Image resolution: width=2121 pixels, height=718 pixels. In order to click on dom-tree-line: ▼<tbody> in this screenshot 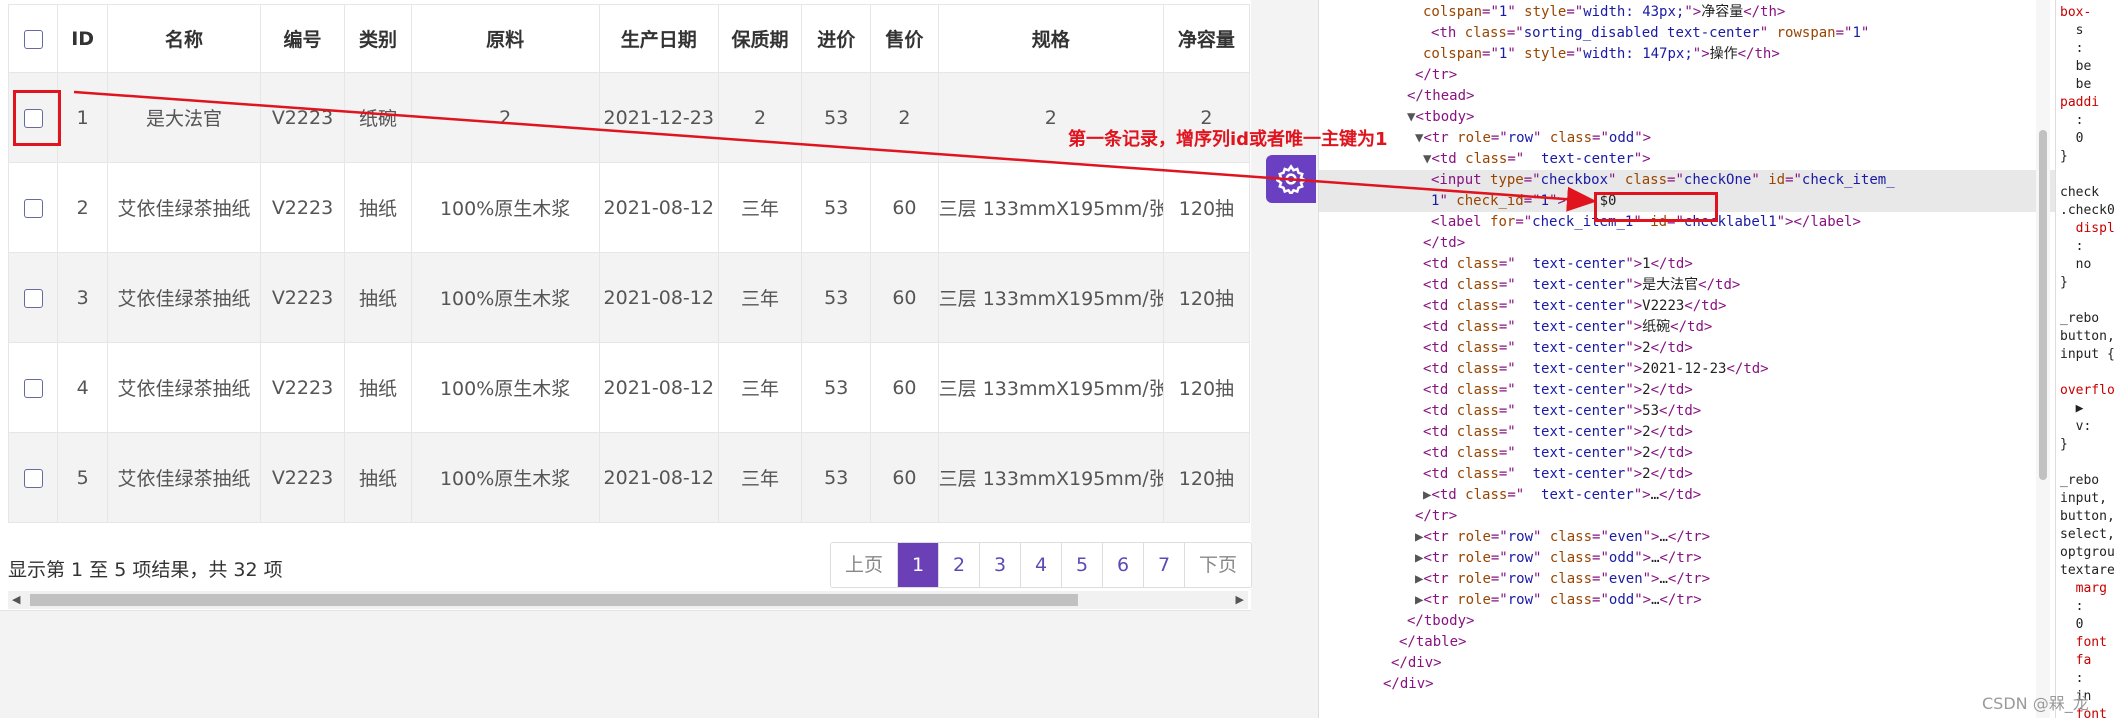, I will do `click(1440, 117)`.